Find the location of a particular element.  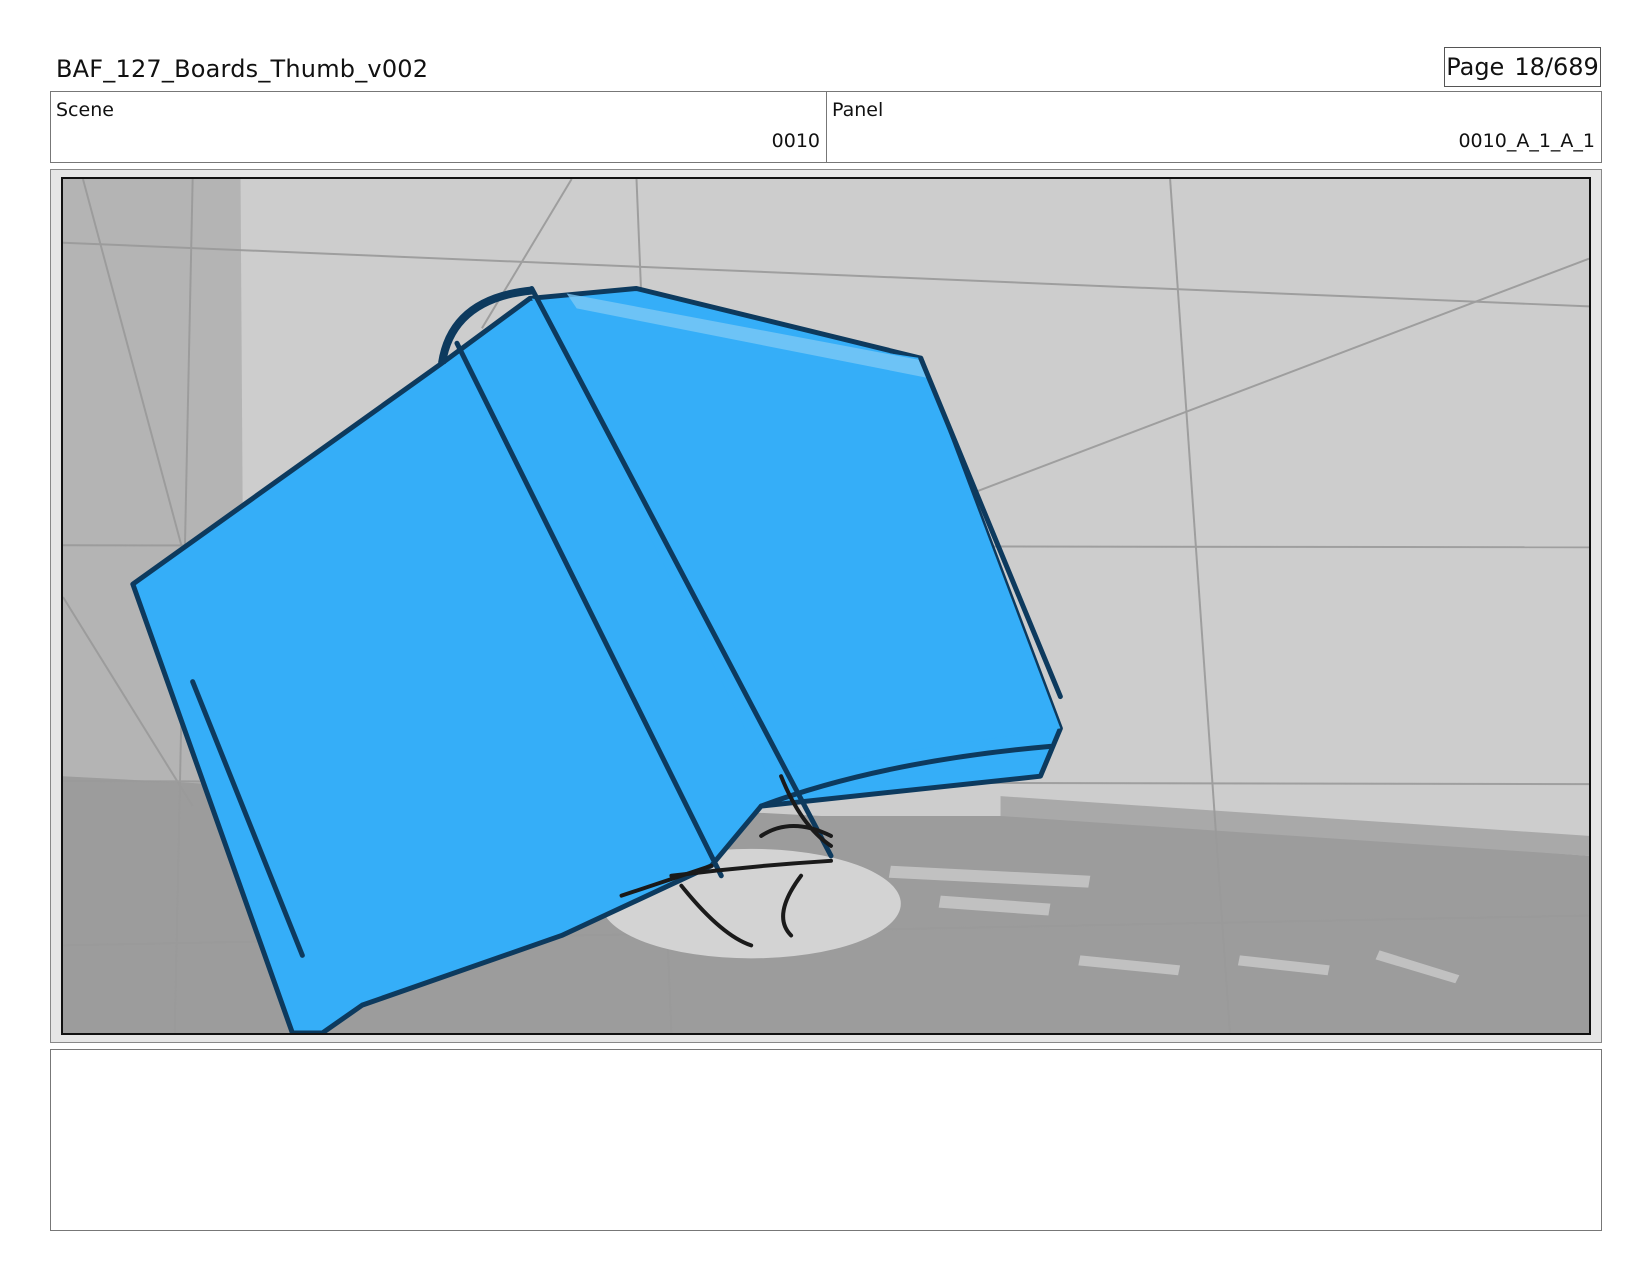

scene-cell: Scene 0010 is located at coordinates (439, 127).